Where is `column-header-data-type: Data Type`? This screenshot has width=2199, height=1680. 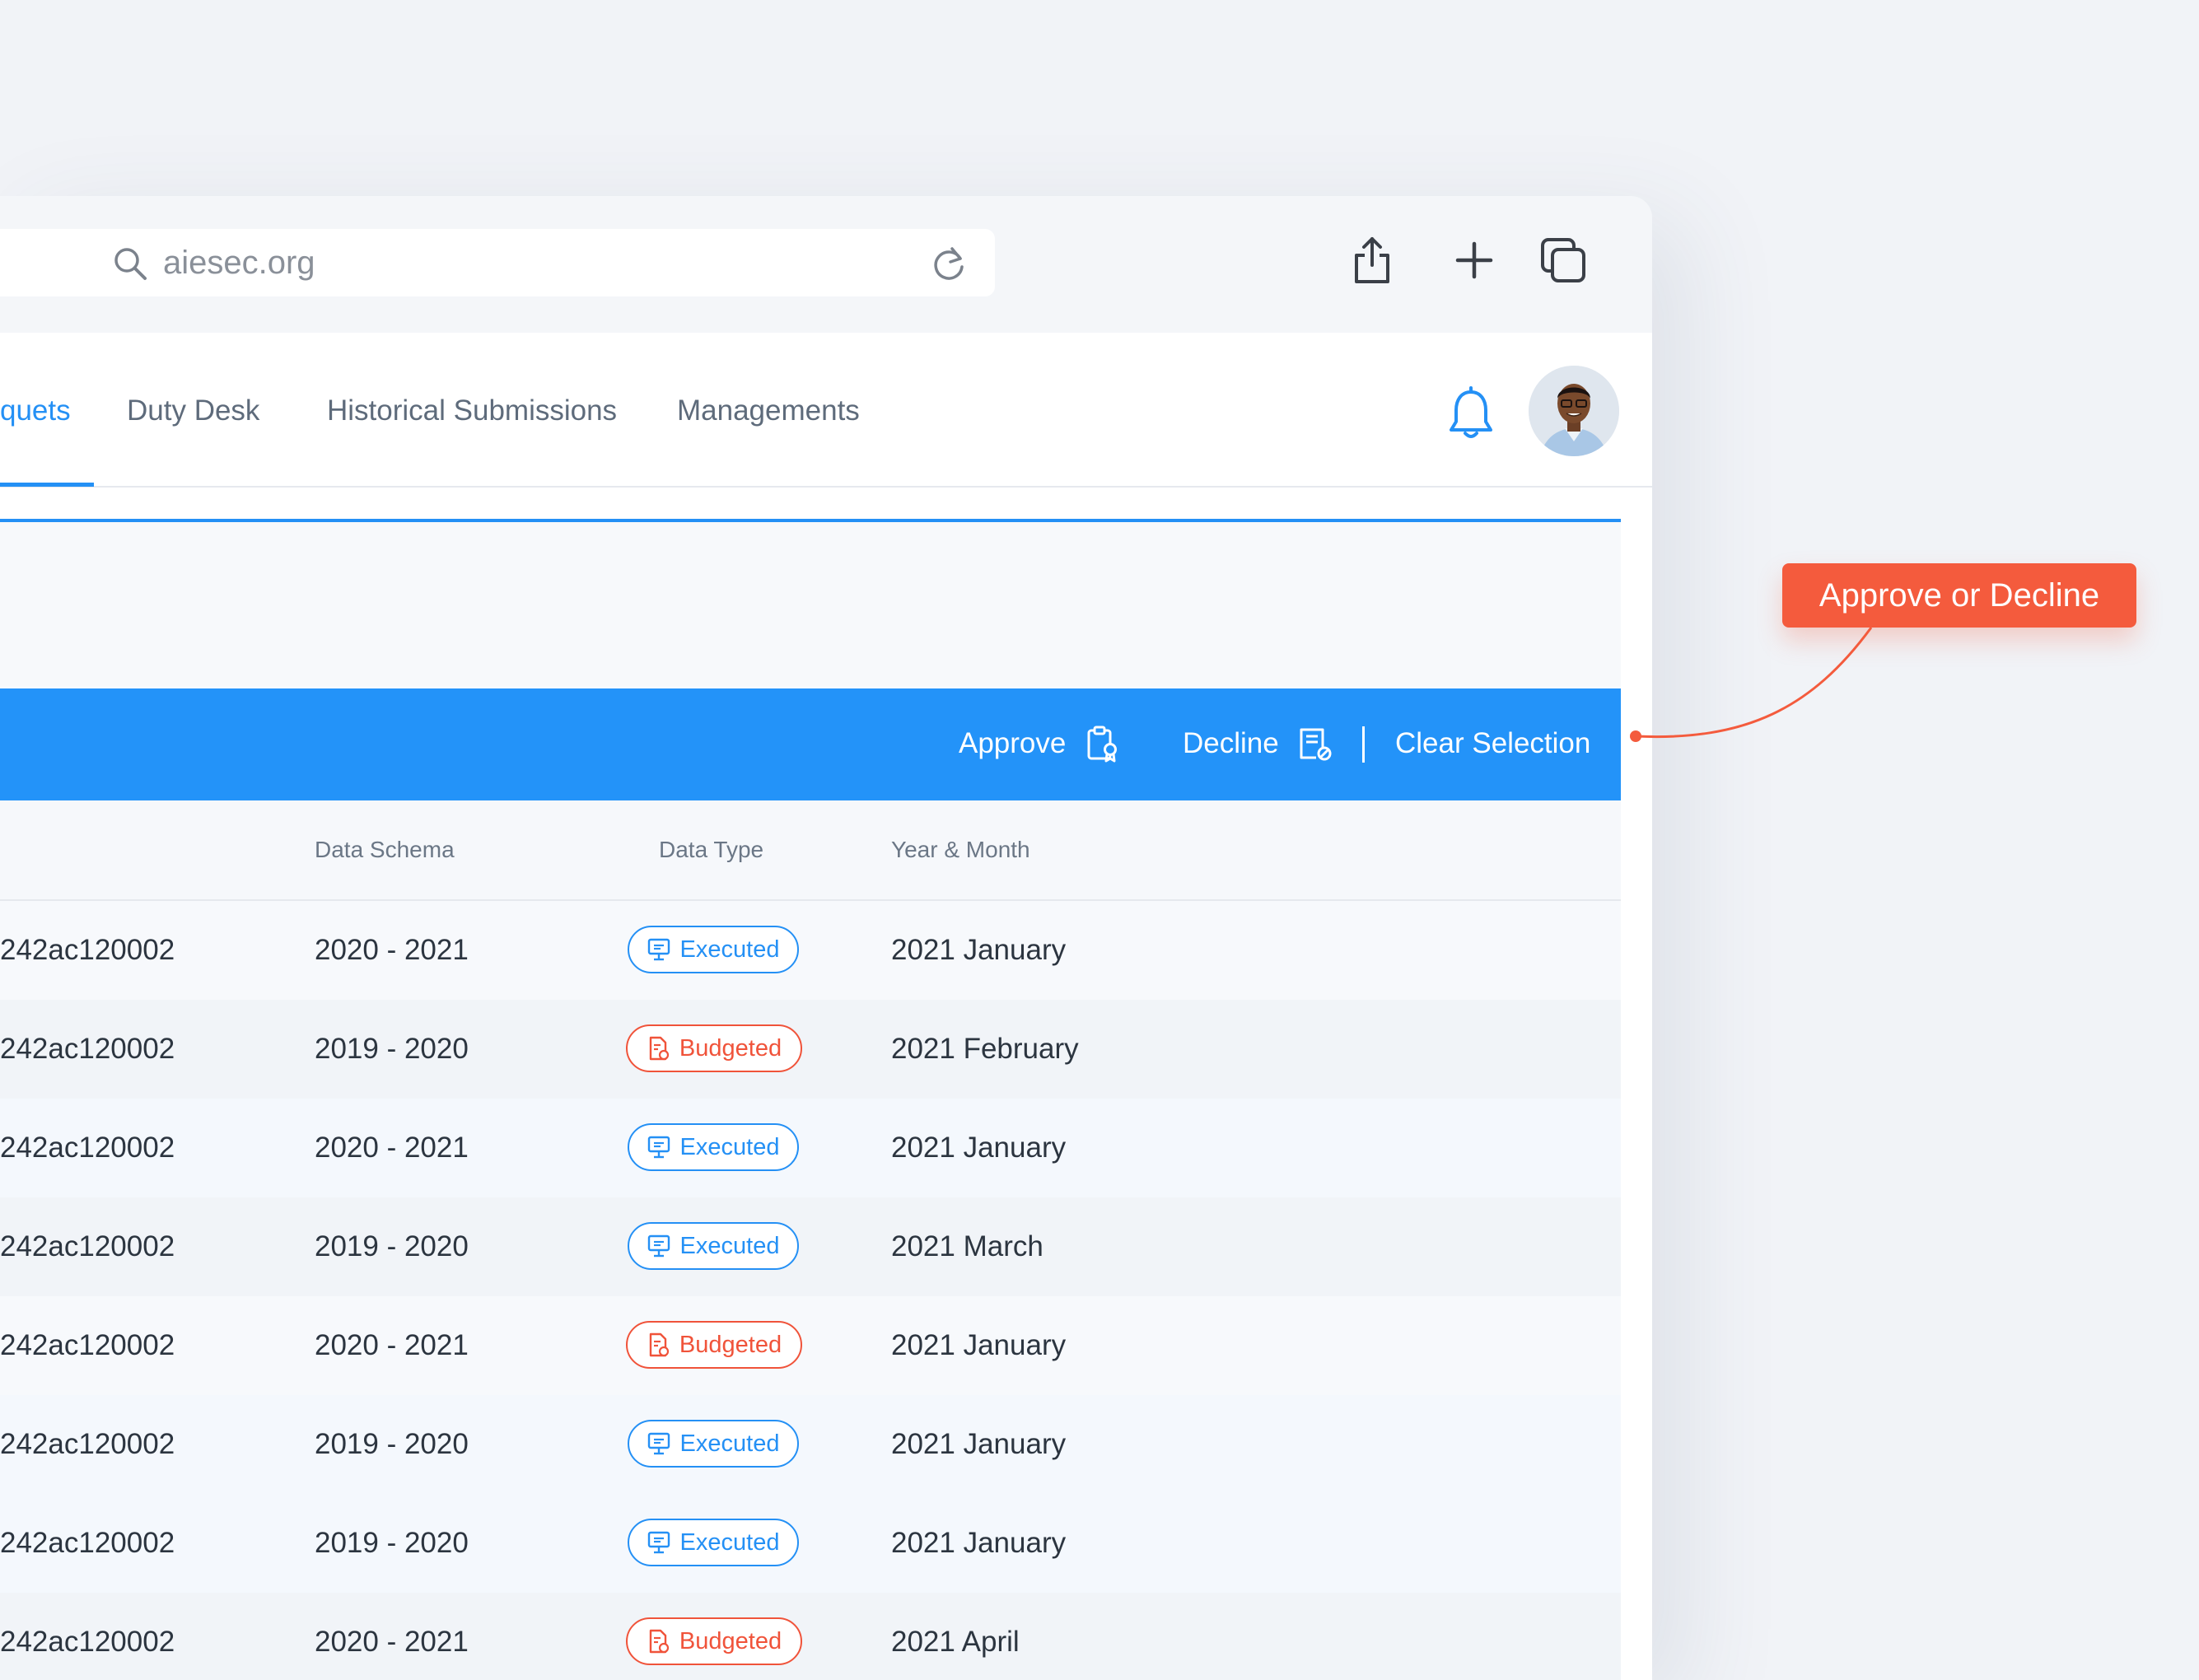
column-header-data-type: Data Type is located at coordinates (711, 849).